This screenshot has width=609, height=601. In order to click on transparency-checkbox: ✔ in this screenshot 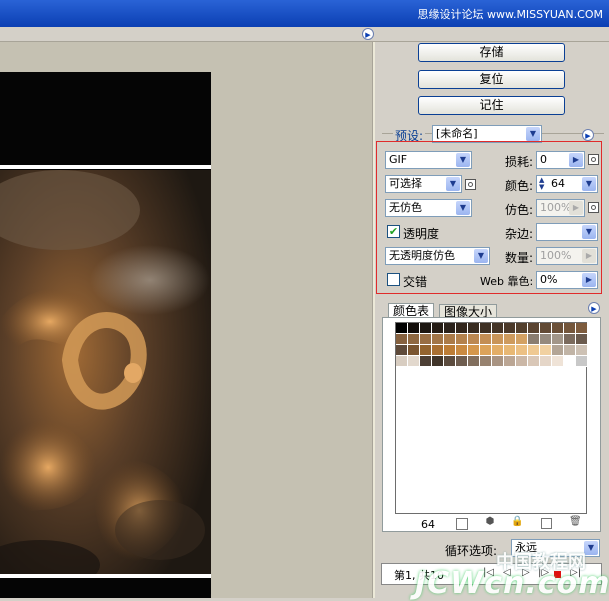, I will do `click(393, 231)`.